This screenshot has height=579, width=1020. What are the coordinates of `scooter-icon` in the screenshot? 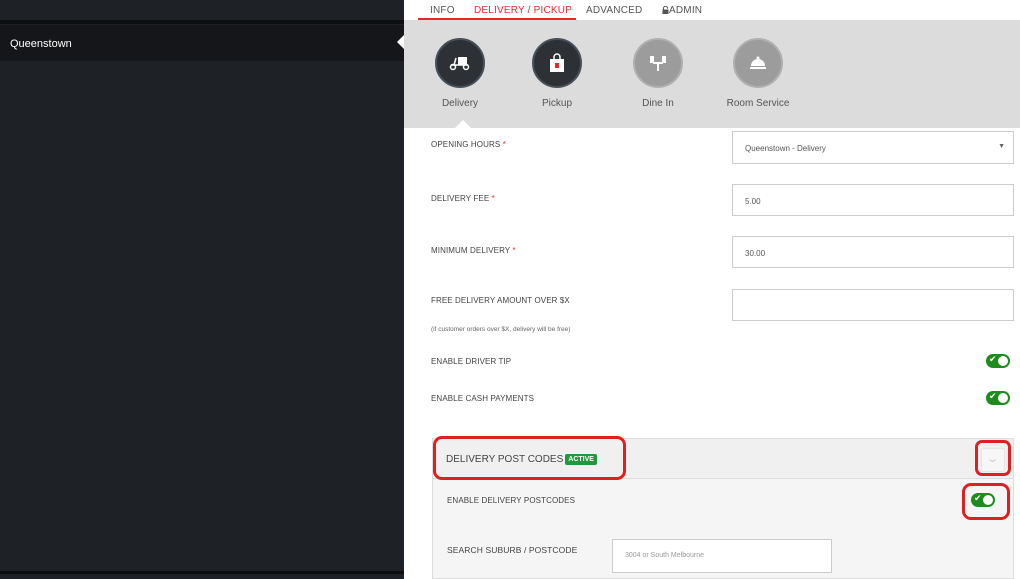 It's located at (460, 63).